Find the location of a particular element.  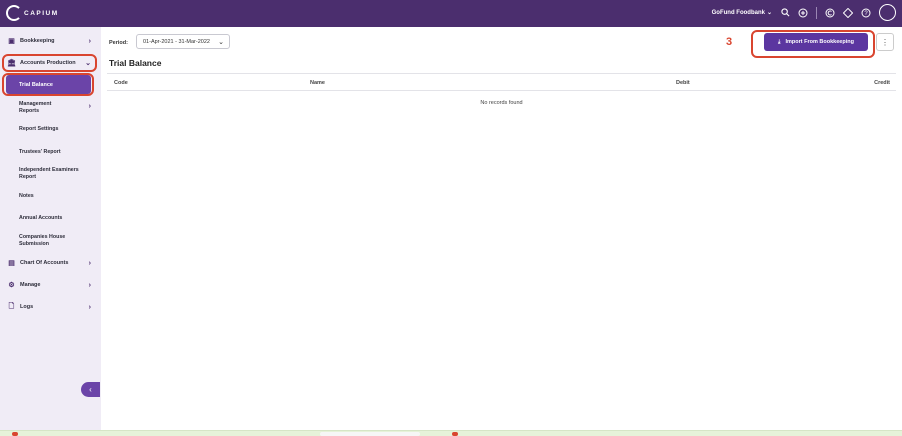

chart-icon: ▤ is located at coordinates (11, 263).